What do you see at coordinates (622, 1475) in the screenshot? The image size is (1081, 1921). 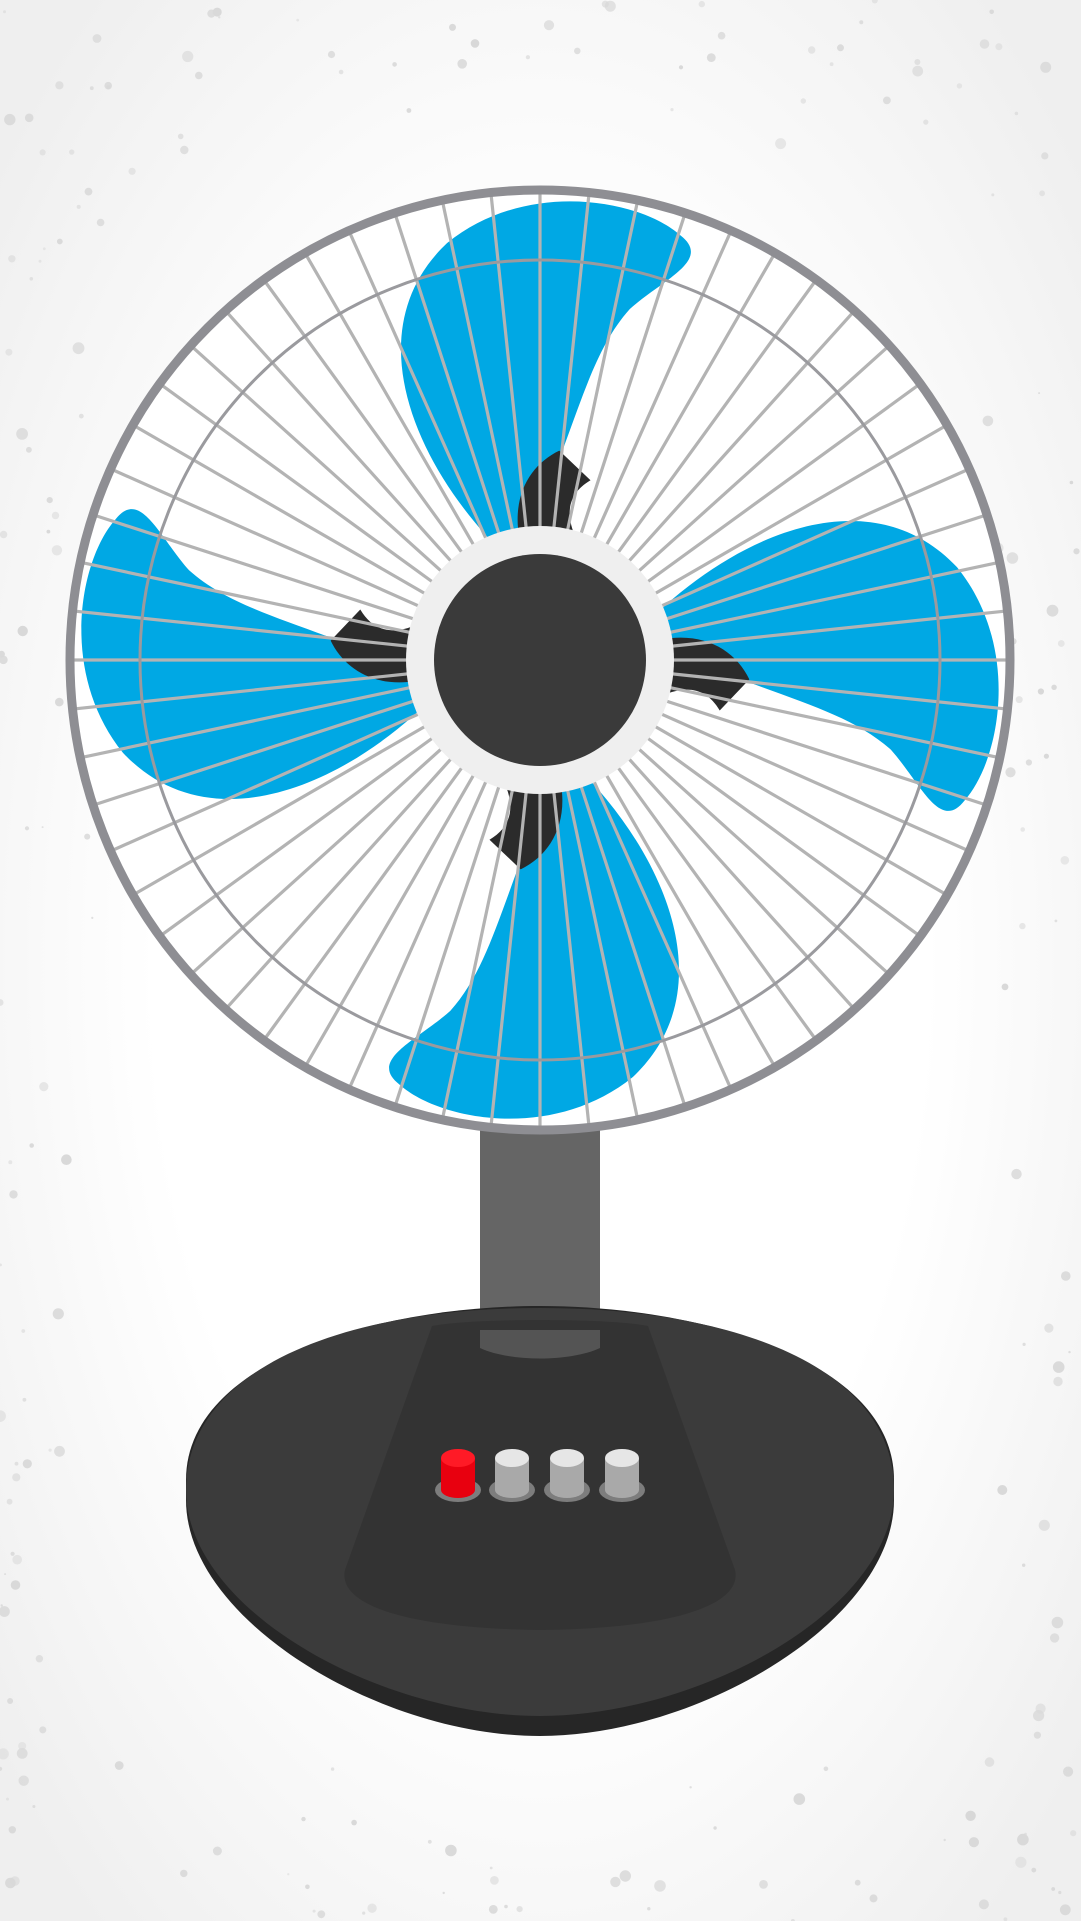 I see `speed-3-button` at bounding box center [622, 1475].